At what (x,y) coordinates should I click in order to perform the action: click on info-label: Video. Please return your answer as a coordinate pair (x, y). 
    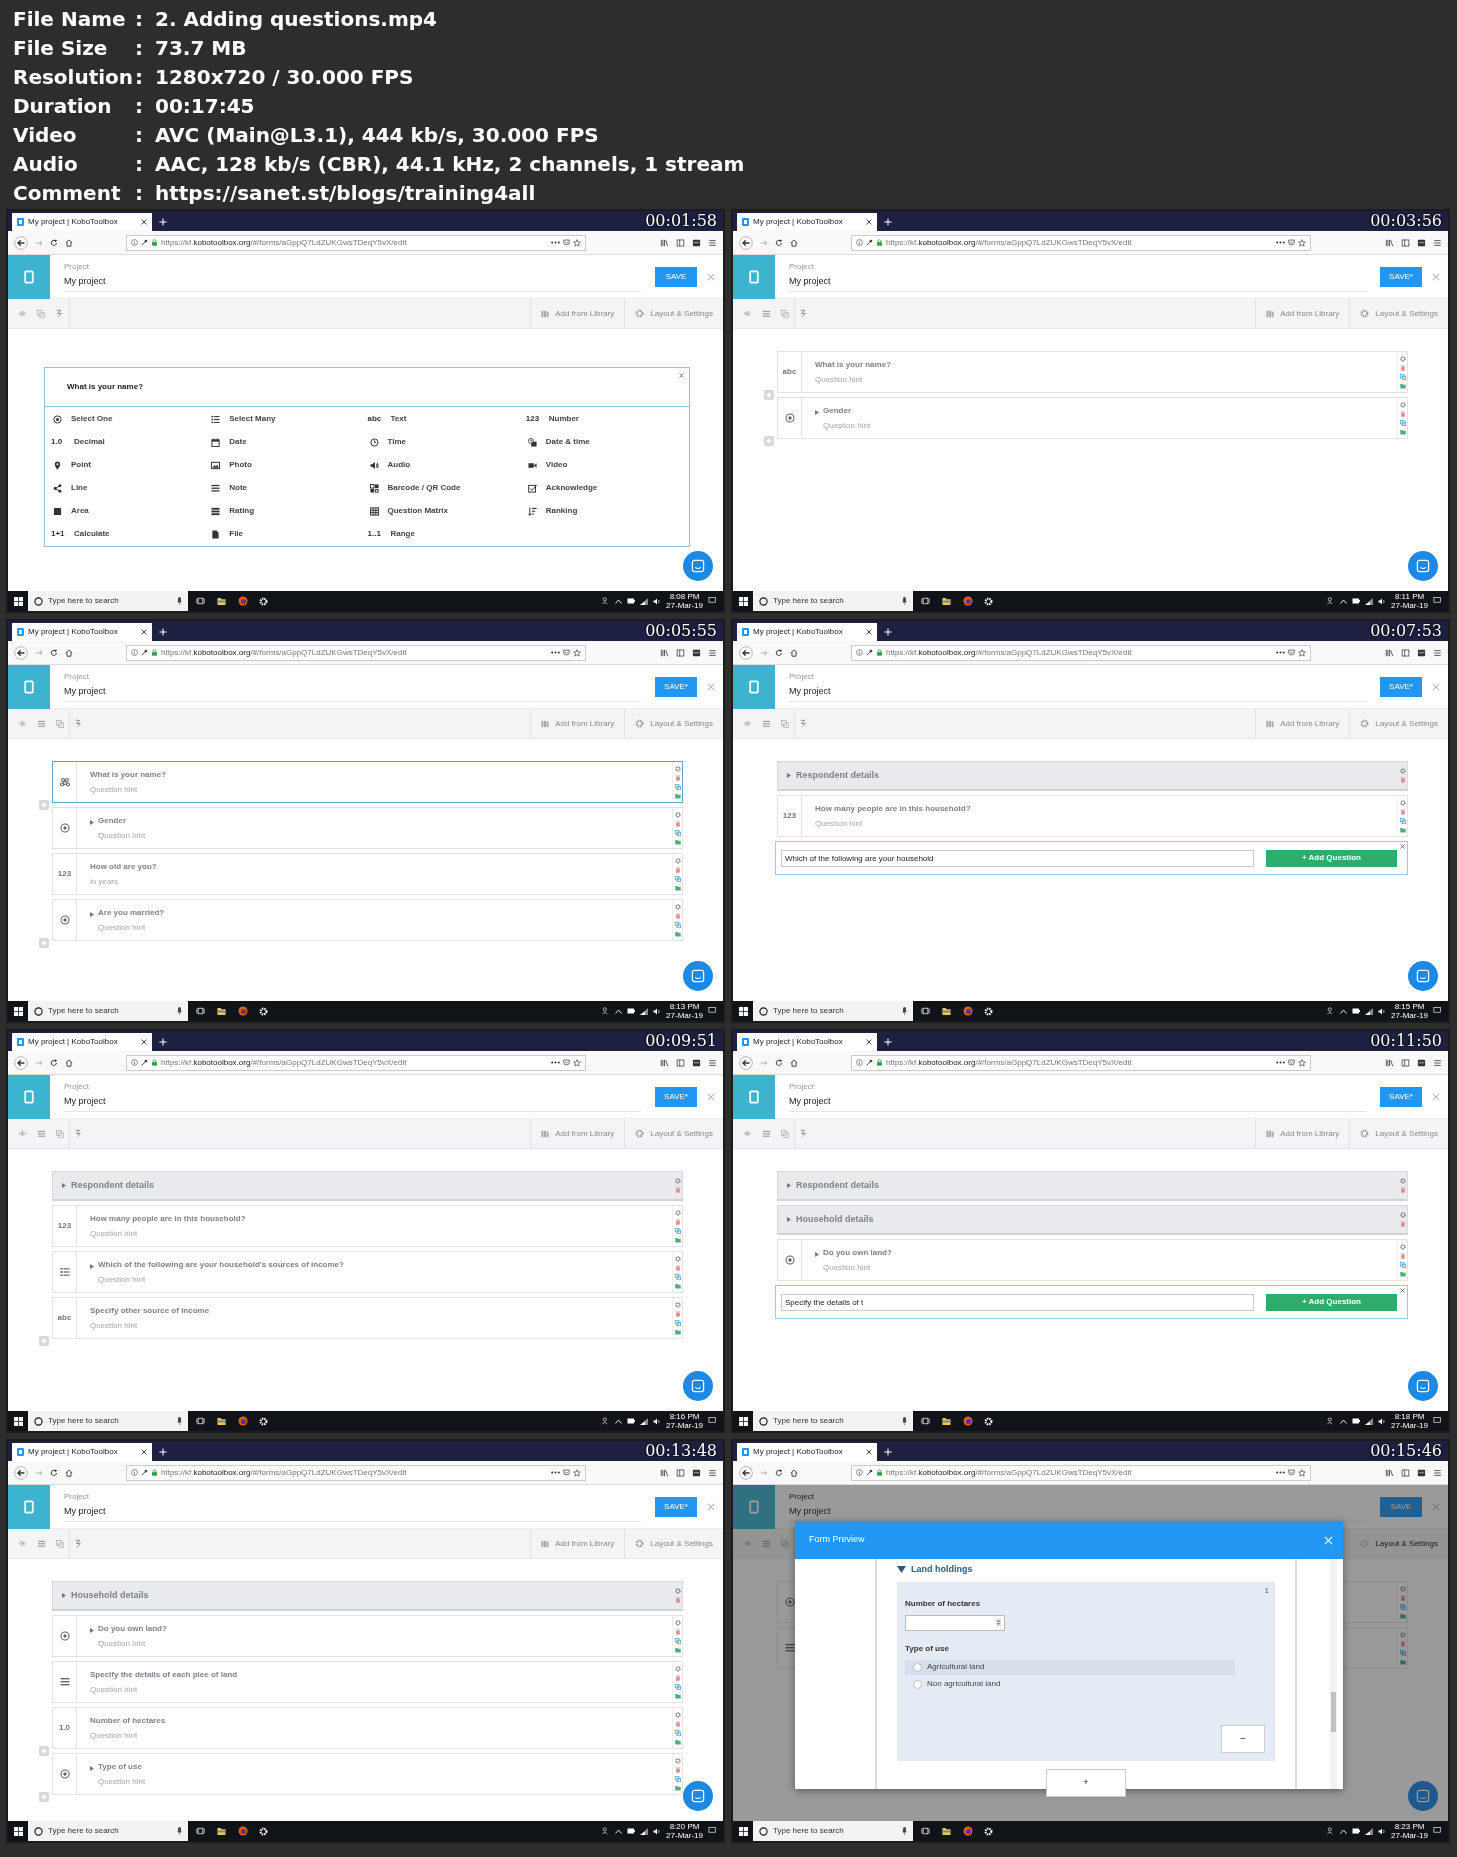
    Looking at the image, I should click on (45, 135).